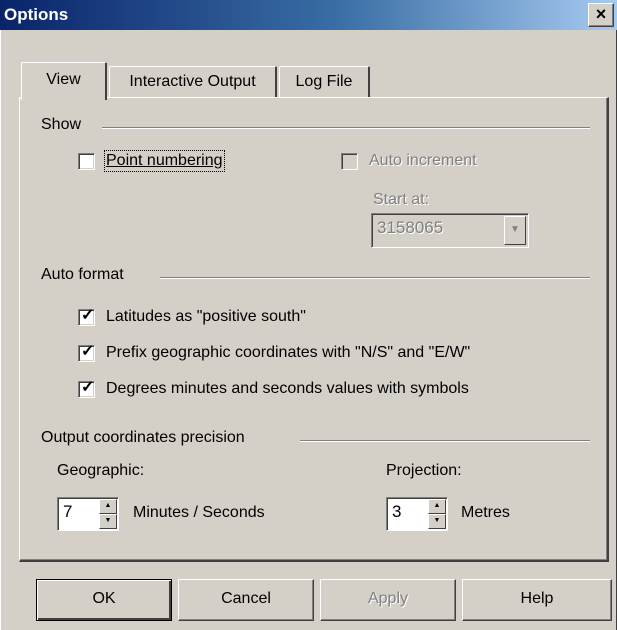  I want to click on cancel-button-label: Cancel, so click(246, 598).